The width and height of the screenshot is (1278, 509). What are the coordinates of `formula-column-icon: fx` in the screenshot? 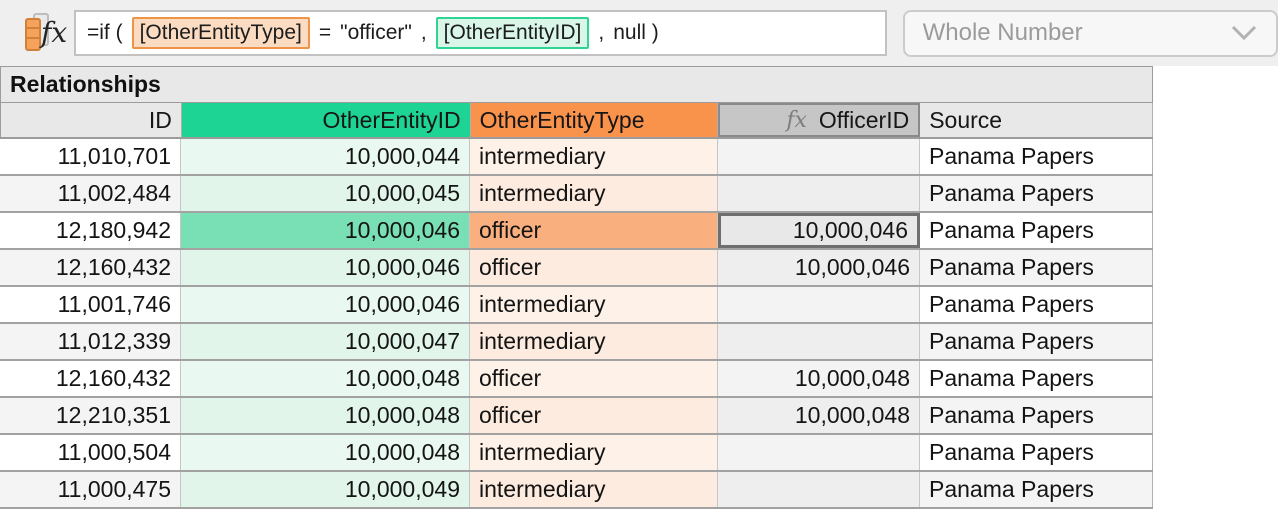 It's located at (39, 33).